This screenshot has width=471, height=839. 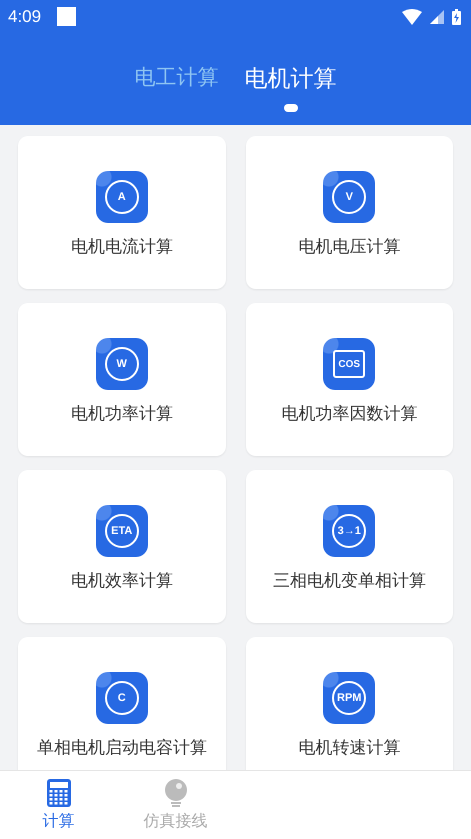 I want to click on meter-icon: COS, so click(x=349, y=364).